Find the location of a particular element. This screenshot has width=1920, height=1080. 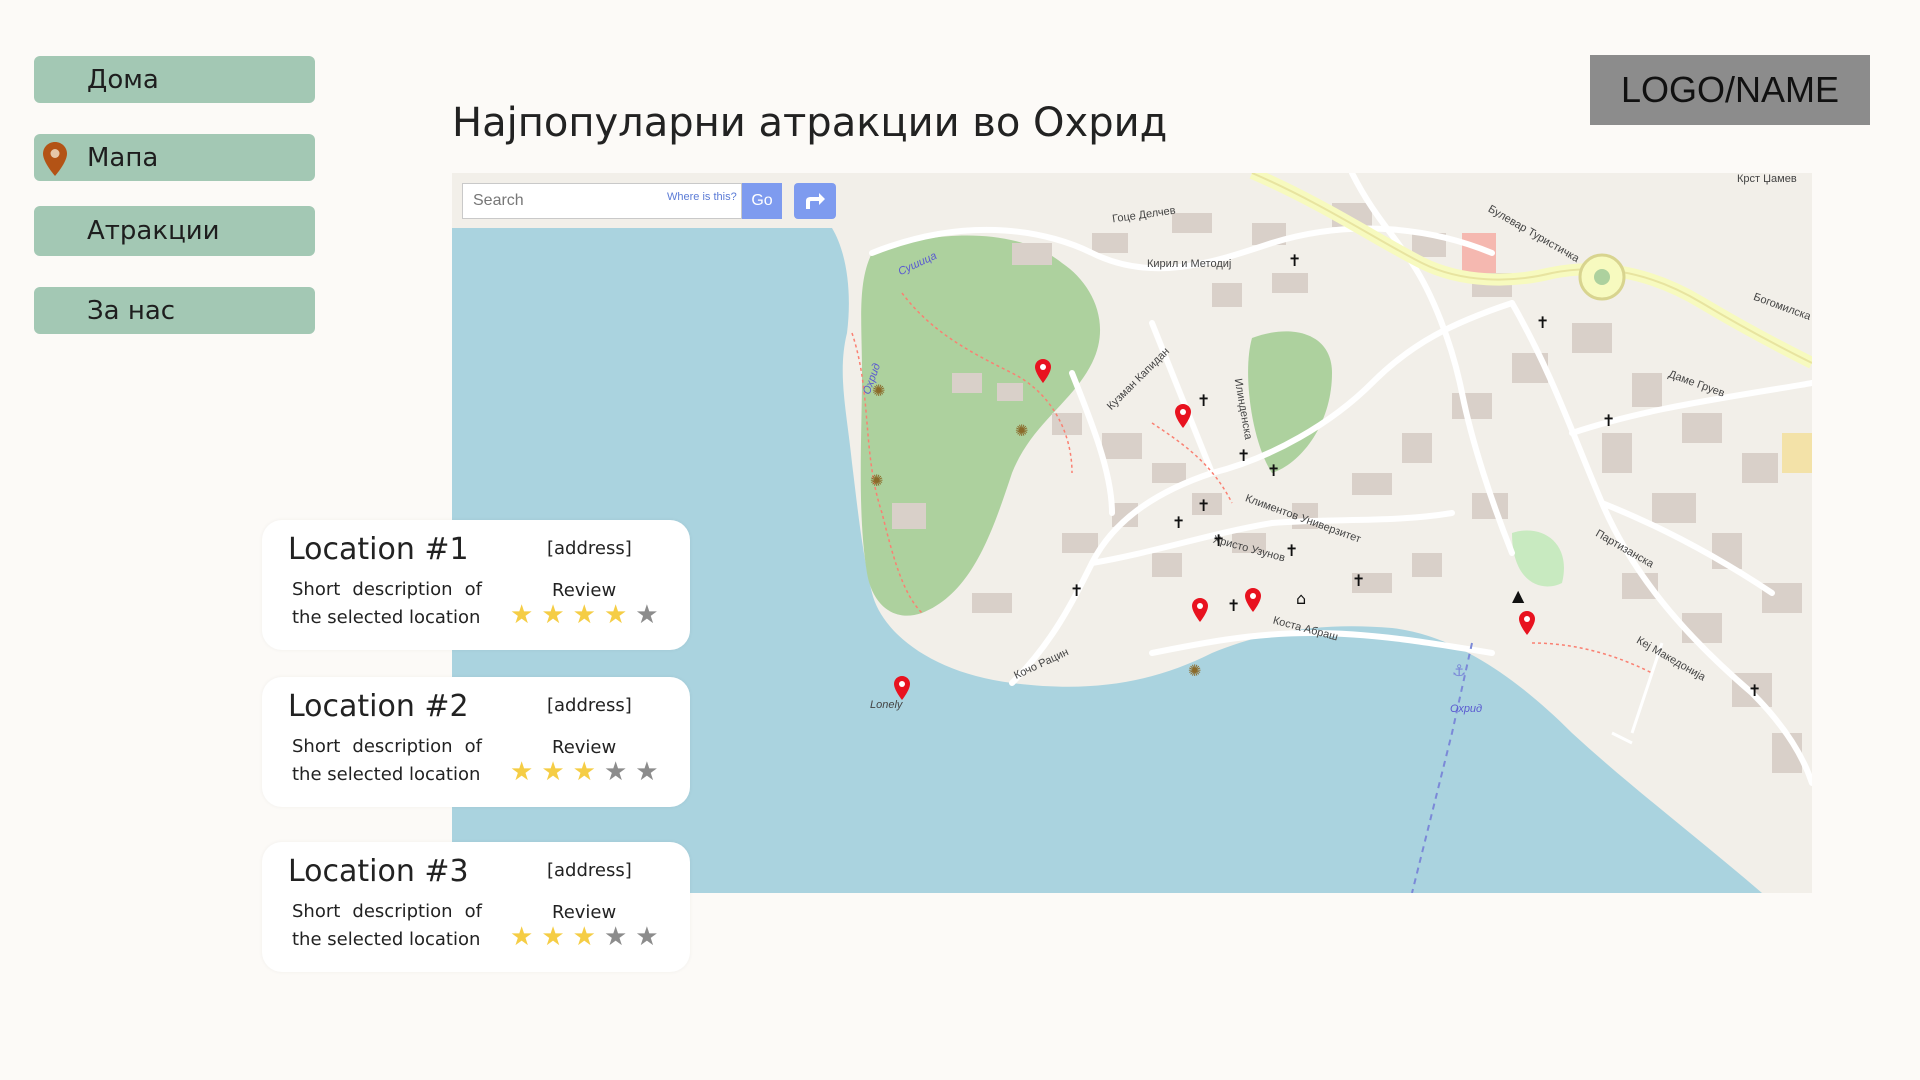

nav-home-label: Дома is located at coordinates (123, 79).